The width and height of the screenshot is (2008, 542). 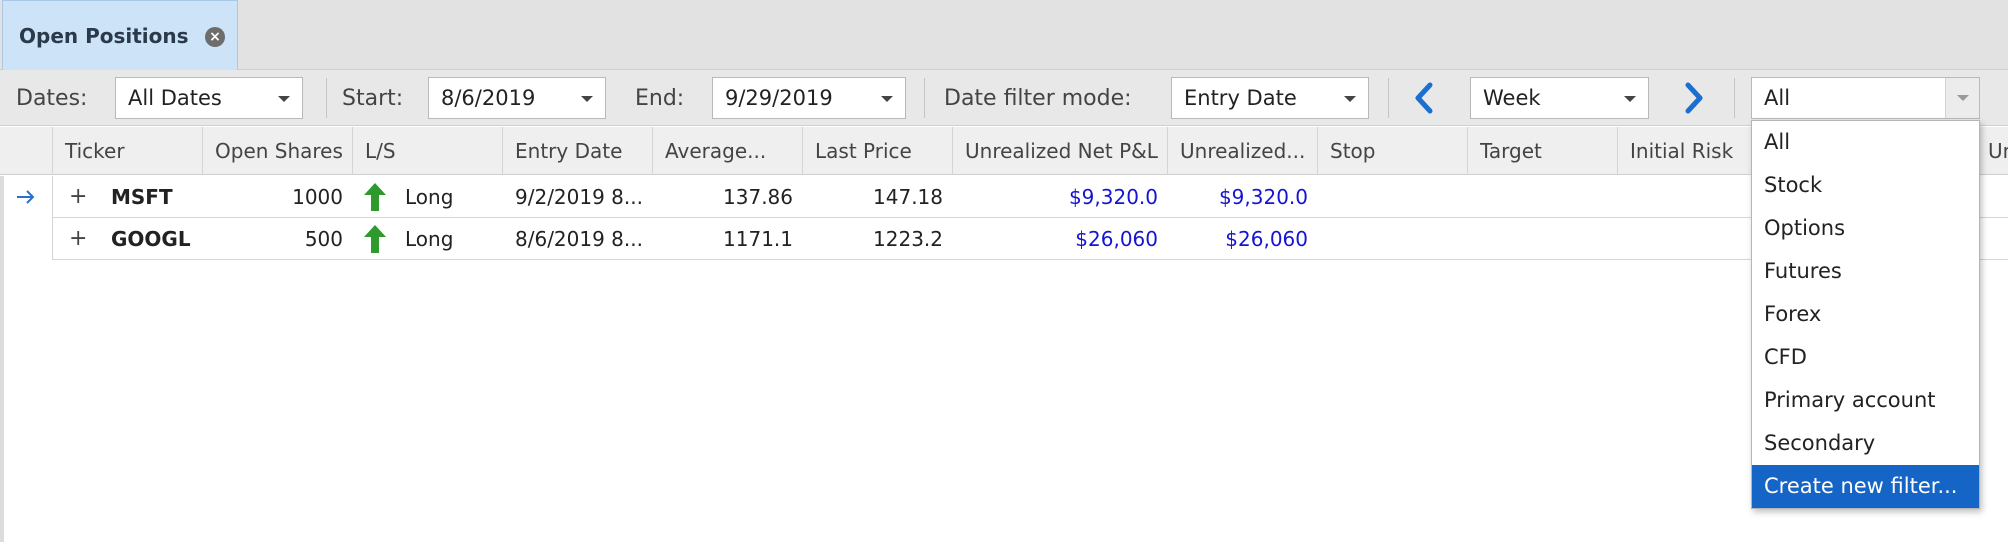 I want to click on column-header-unrealized-net-pnl: Unrealized Net P&L, so click(x=1059, y=151).